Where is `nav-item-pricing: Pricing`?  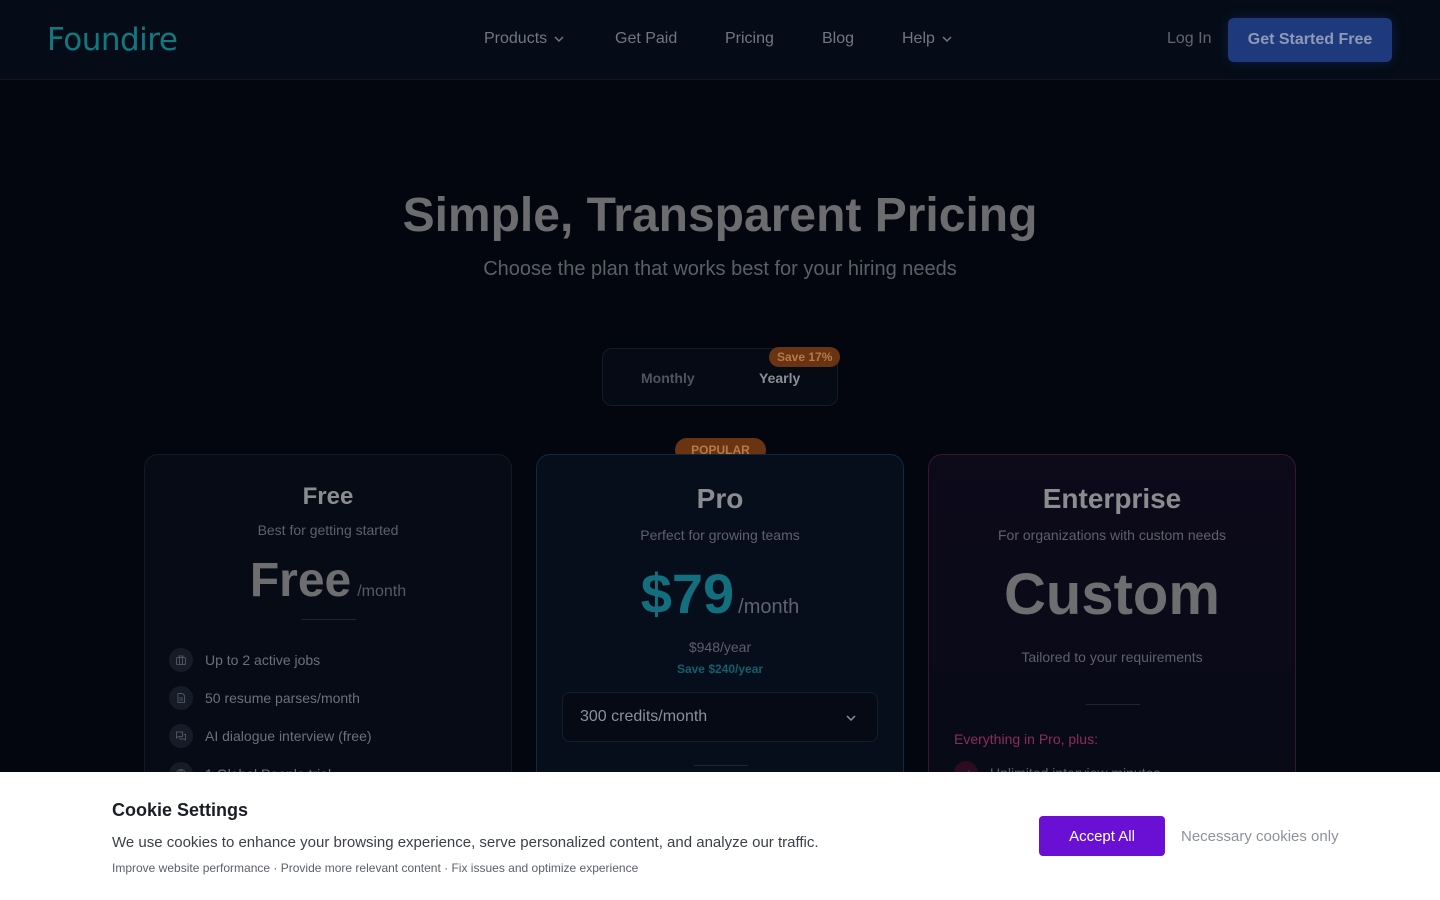 nav-item-pricing: Pricing is located at coordinates (749, 39).